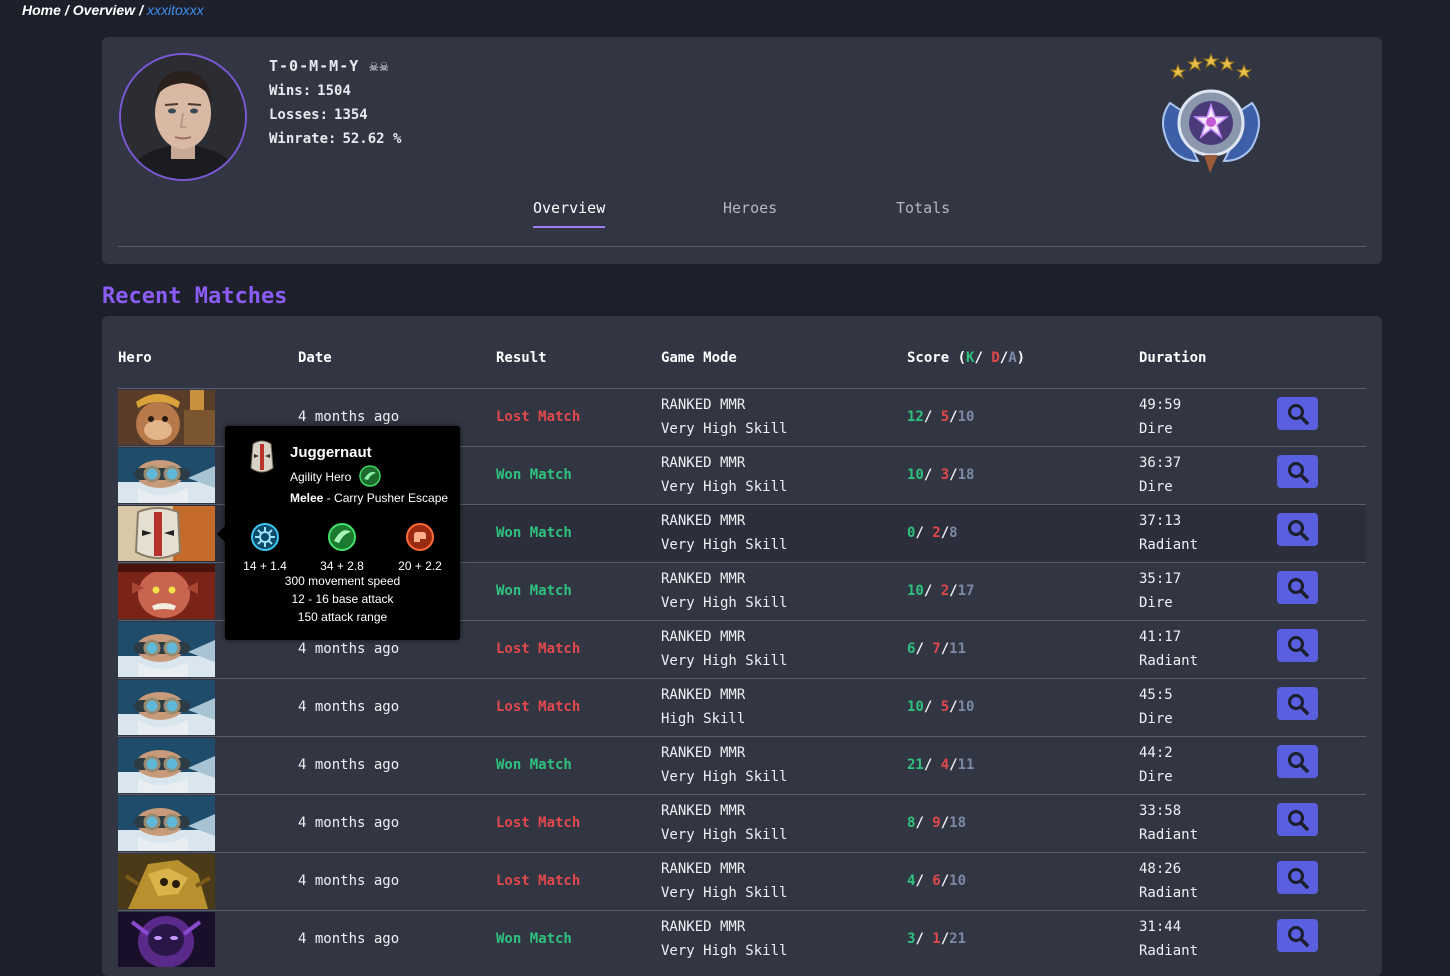  Describe the element at coordinates (166, 939) in the screenshot. I see `faceless-void-hero-portrait` at that location.